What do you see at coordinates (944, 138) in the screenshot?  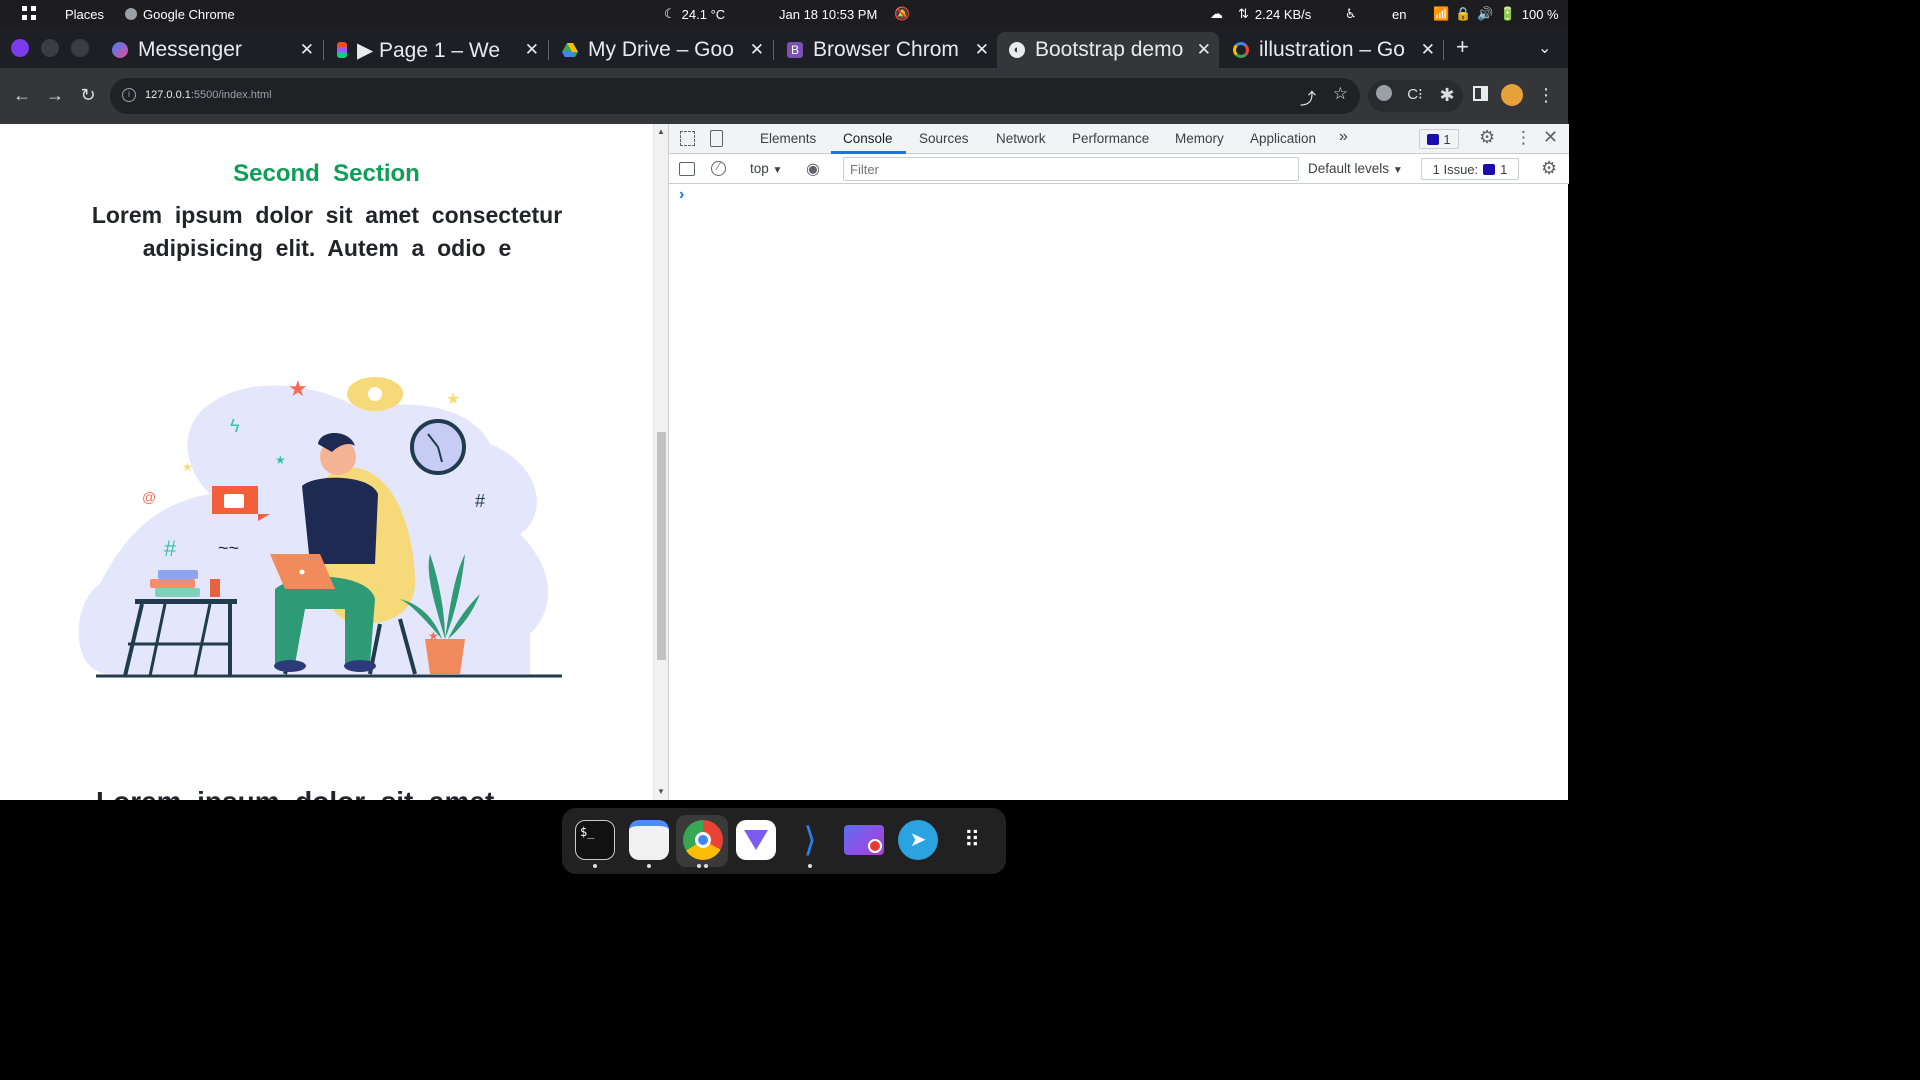 I see `tab-sources: Sources` at bounding box center [944, 138].